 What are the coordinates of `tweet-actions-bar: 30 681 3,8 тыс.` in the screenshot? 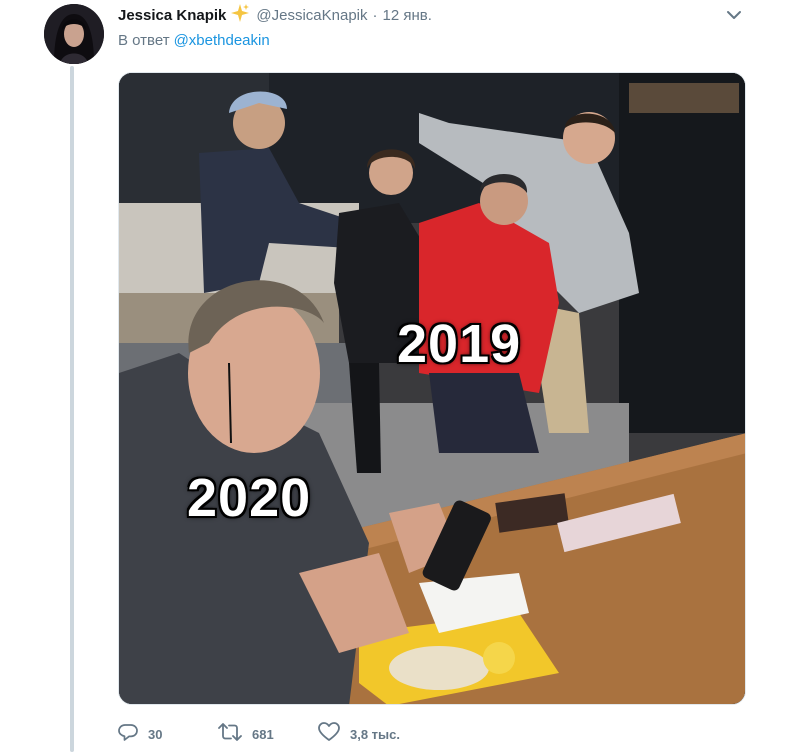 It's located at (278, 734).